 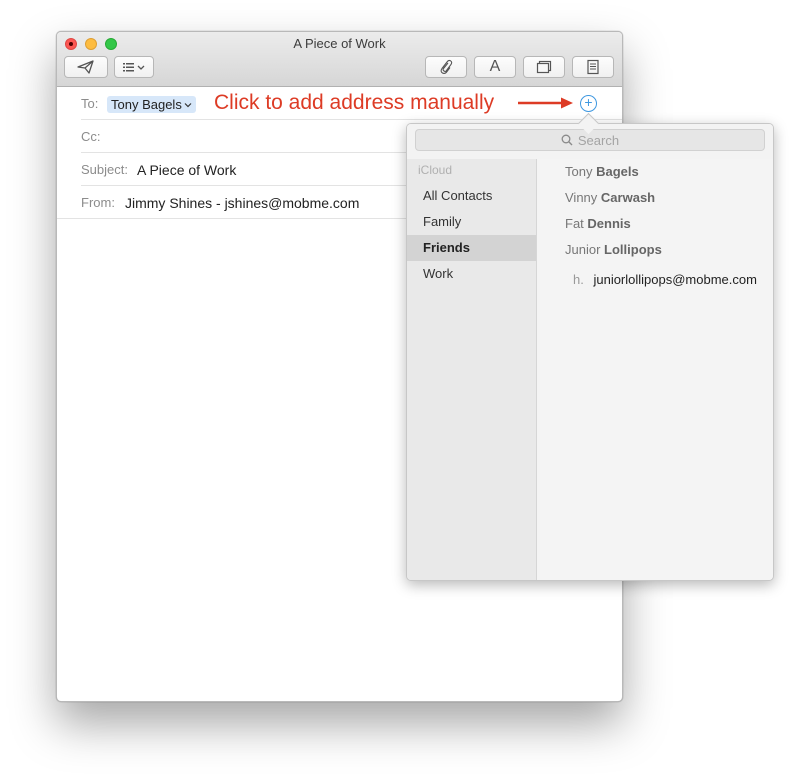 I want to click on format-label: A, so click(x=495, y=66).